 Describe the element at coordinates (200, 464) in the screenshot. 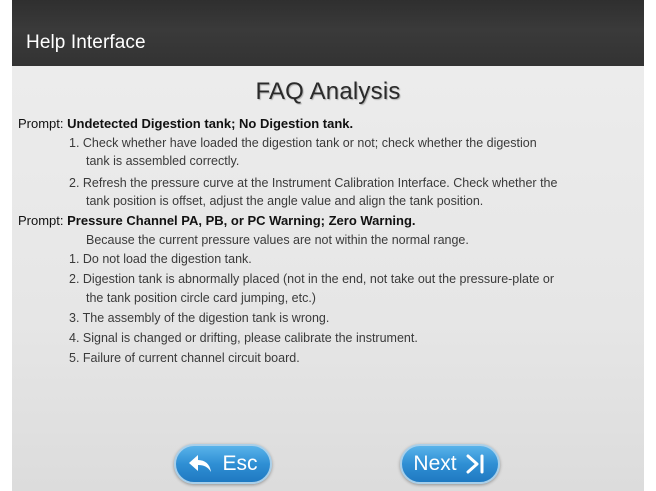

I see `back-arrow-icon` at that location.